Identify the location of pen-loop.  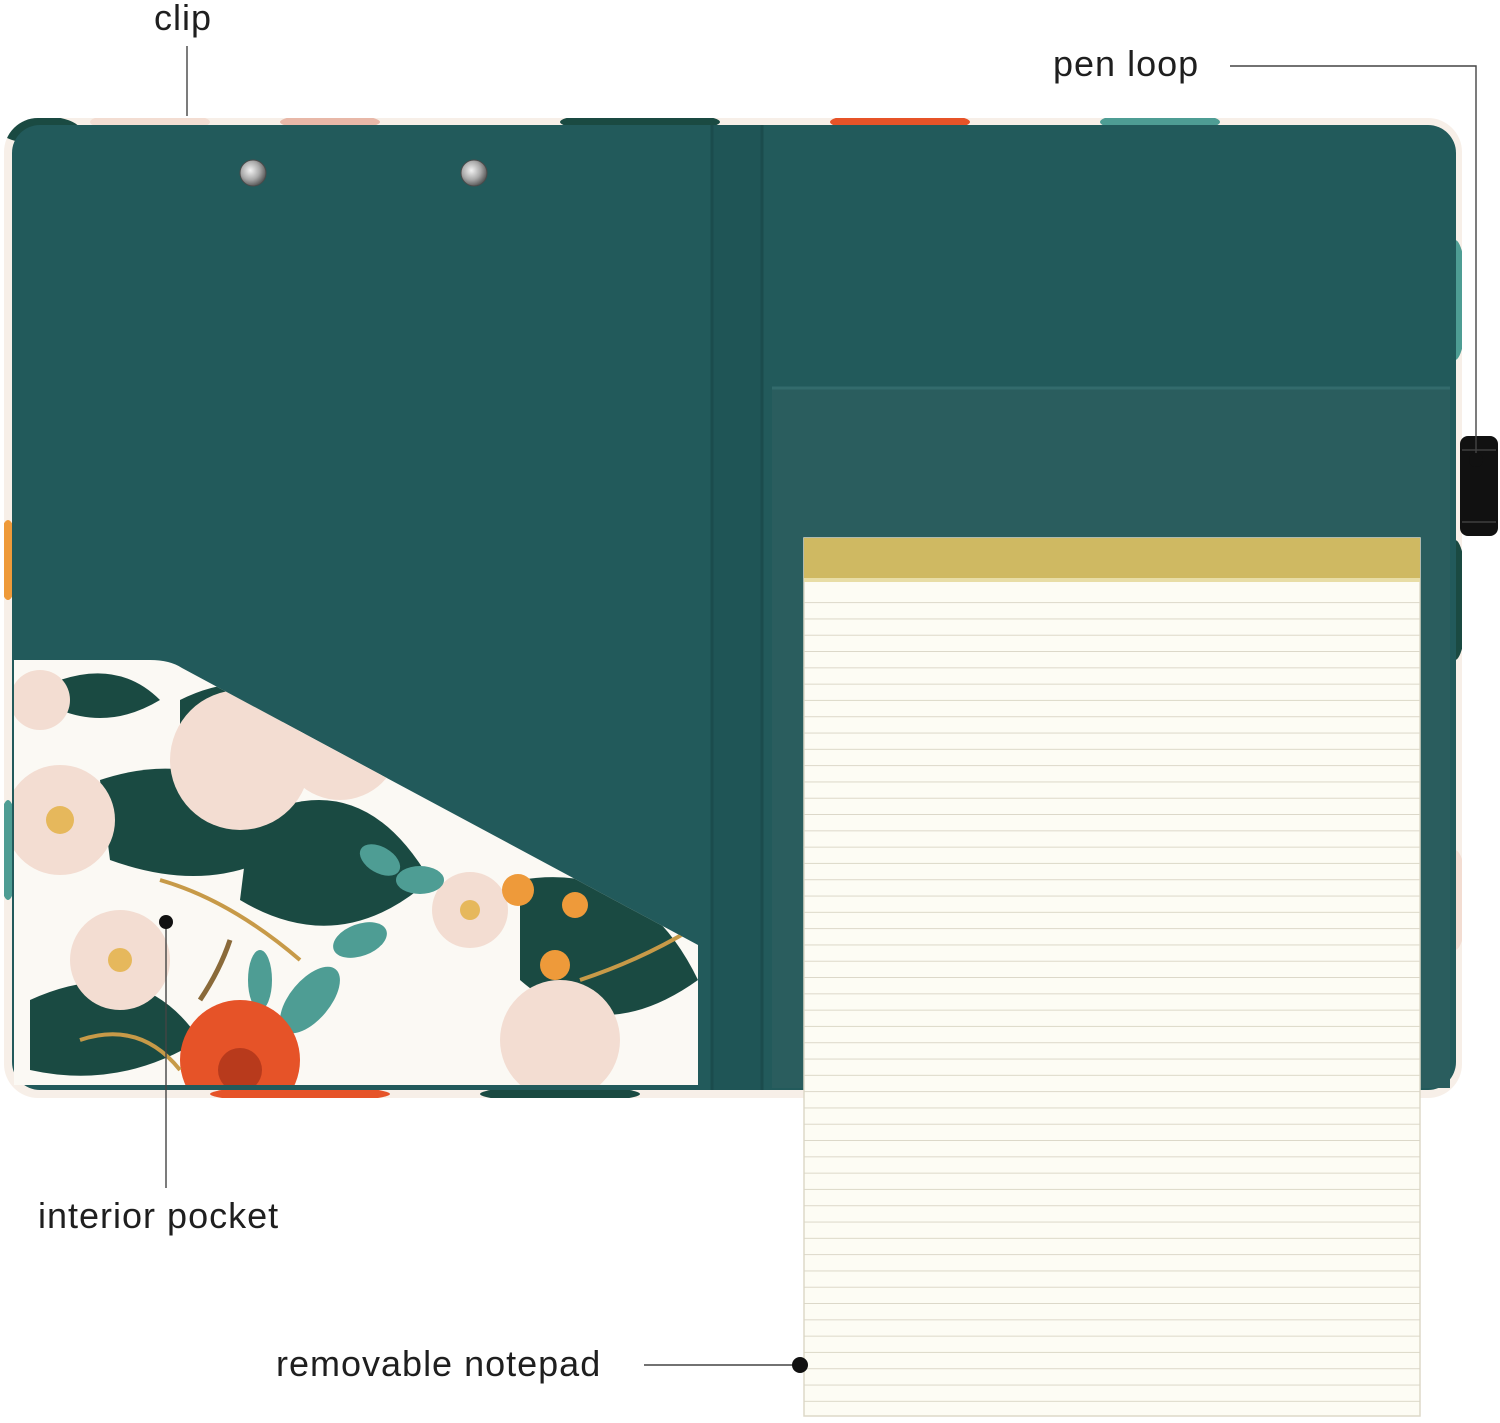
(1479, 486).